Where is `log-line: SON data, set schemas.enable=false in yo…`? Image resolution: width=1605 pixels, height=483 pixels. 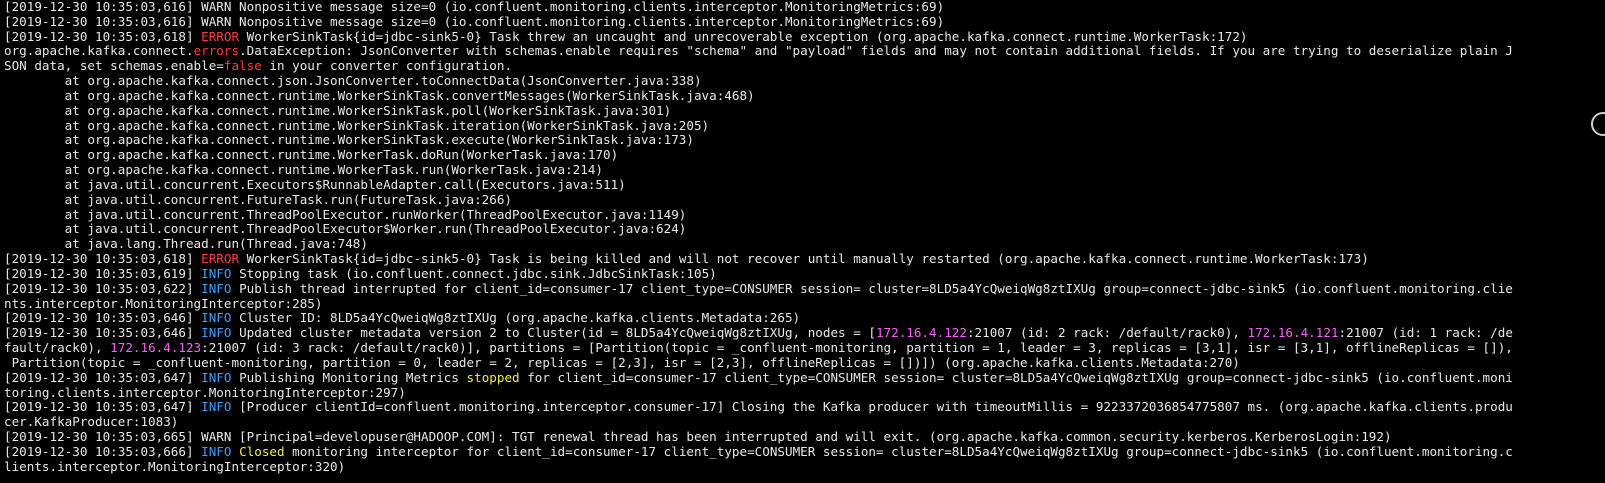 log-line: SON data, set schemas.enable=false in yo… is located at coordinates (784, 66).